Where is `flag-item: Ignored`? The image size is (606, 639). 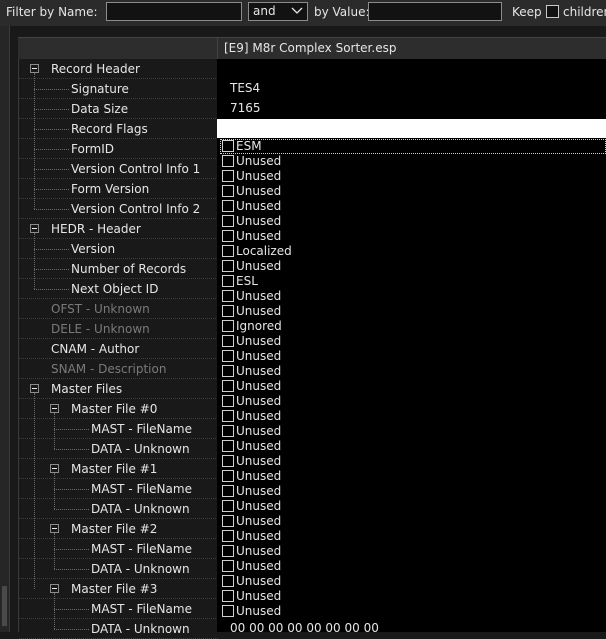
flag-item: Ignored is located at coordinates (413, 326).